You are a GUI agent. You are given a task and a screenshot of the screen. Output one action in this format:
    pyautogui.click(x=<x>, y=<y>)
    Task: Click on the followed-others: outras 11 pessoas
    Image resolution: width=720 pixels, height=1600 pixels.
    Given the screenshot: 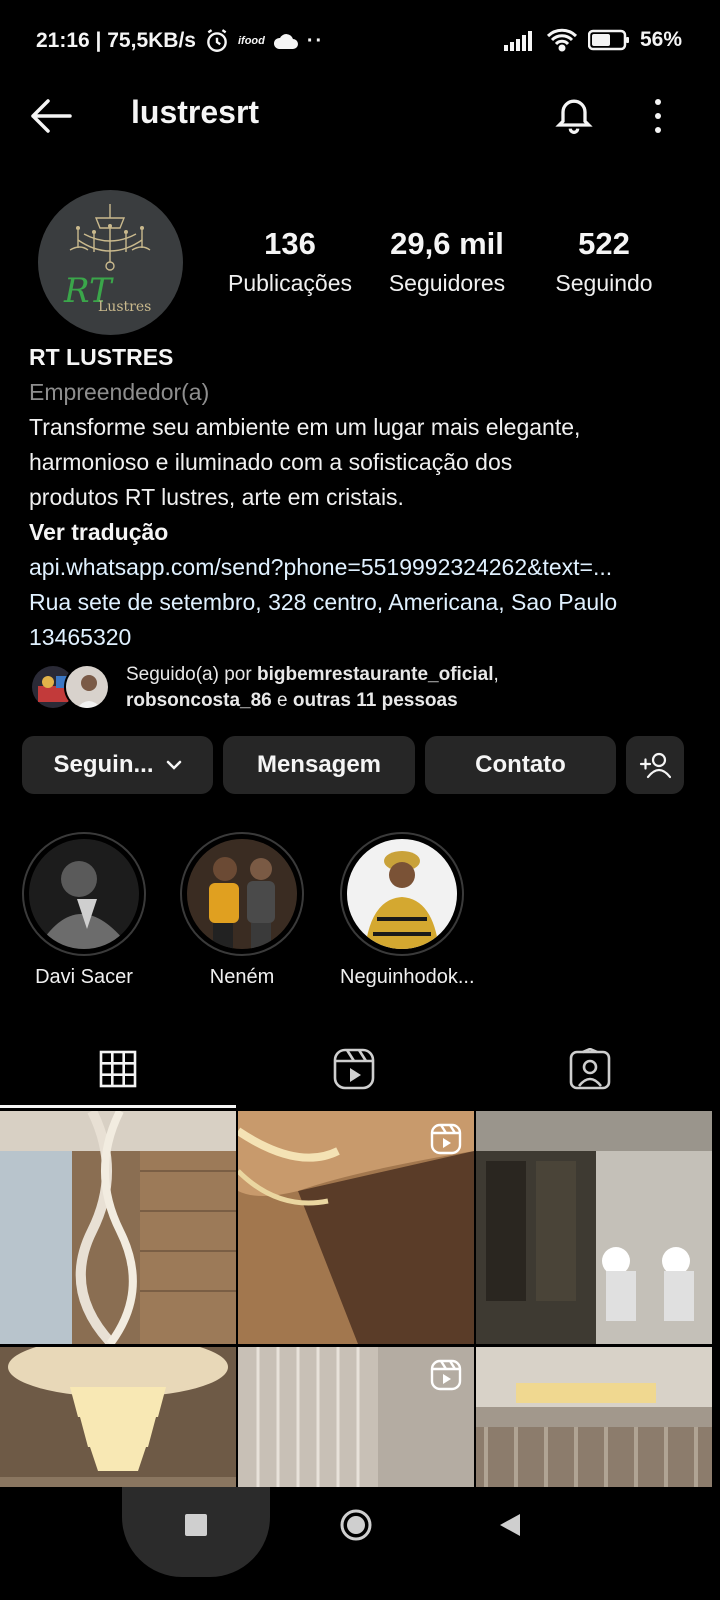 What is the action you would take?
    pyautogui.click(x=375, y=700)
    